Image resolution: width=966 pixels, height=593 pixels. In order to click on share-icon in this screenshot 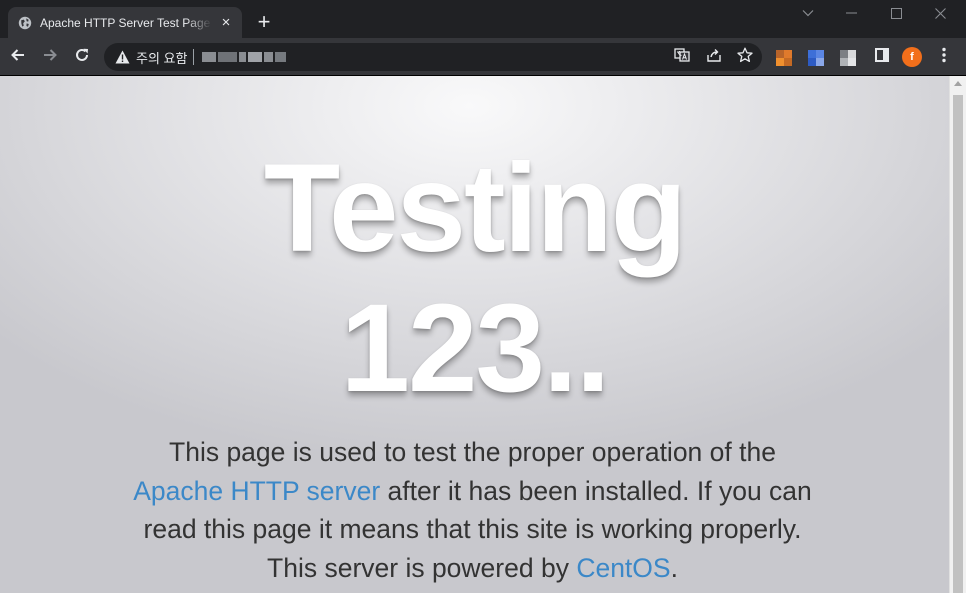, I will do `click(714, 57)`.